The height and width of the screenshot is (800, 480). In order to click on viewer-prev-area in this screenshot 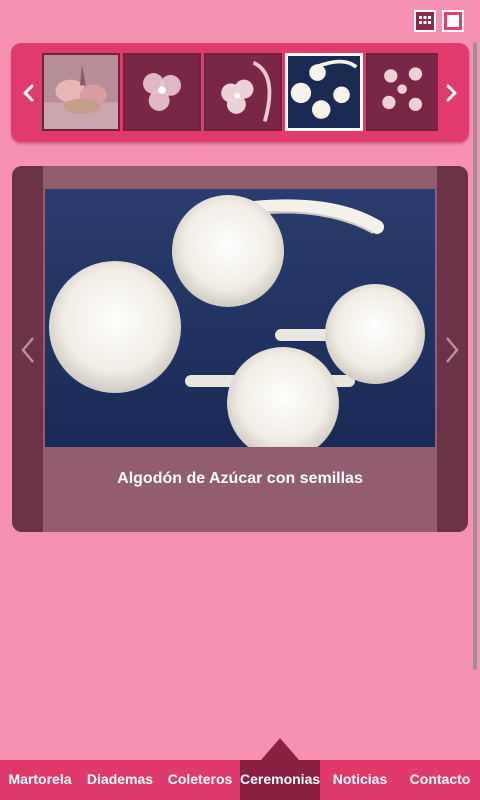, I will do `click(27, 349)`.